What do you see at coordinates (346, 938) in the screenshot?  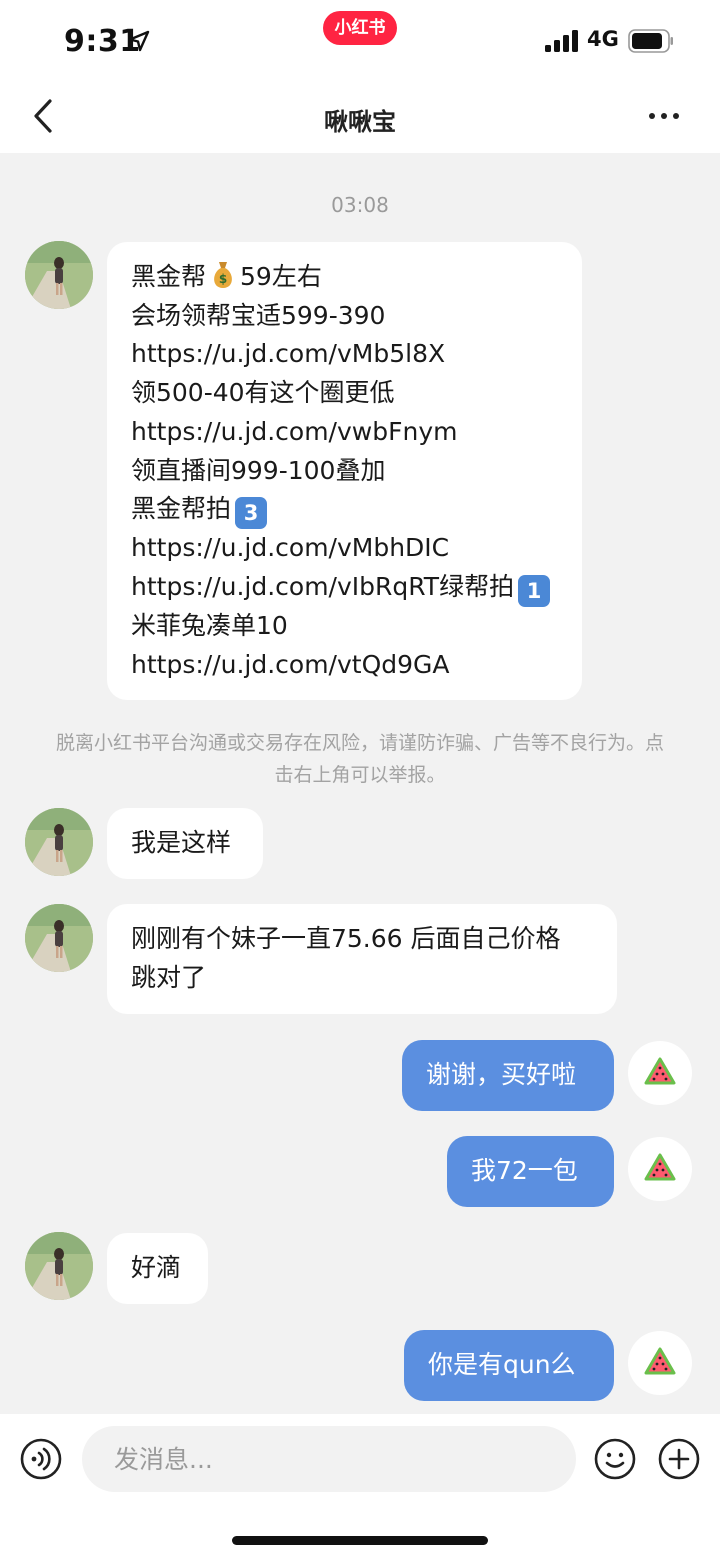 I see `message-line: 刚刚有个妹子一直75.66 后面自己价格` at bounding box center [346, 938].